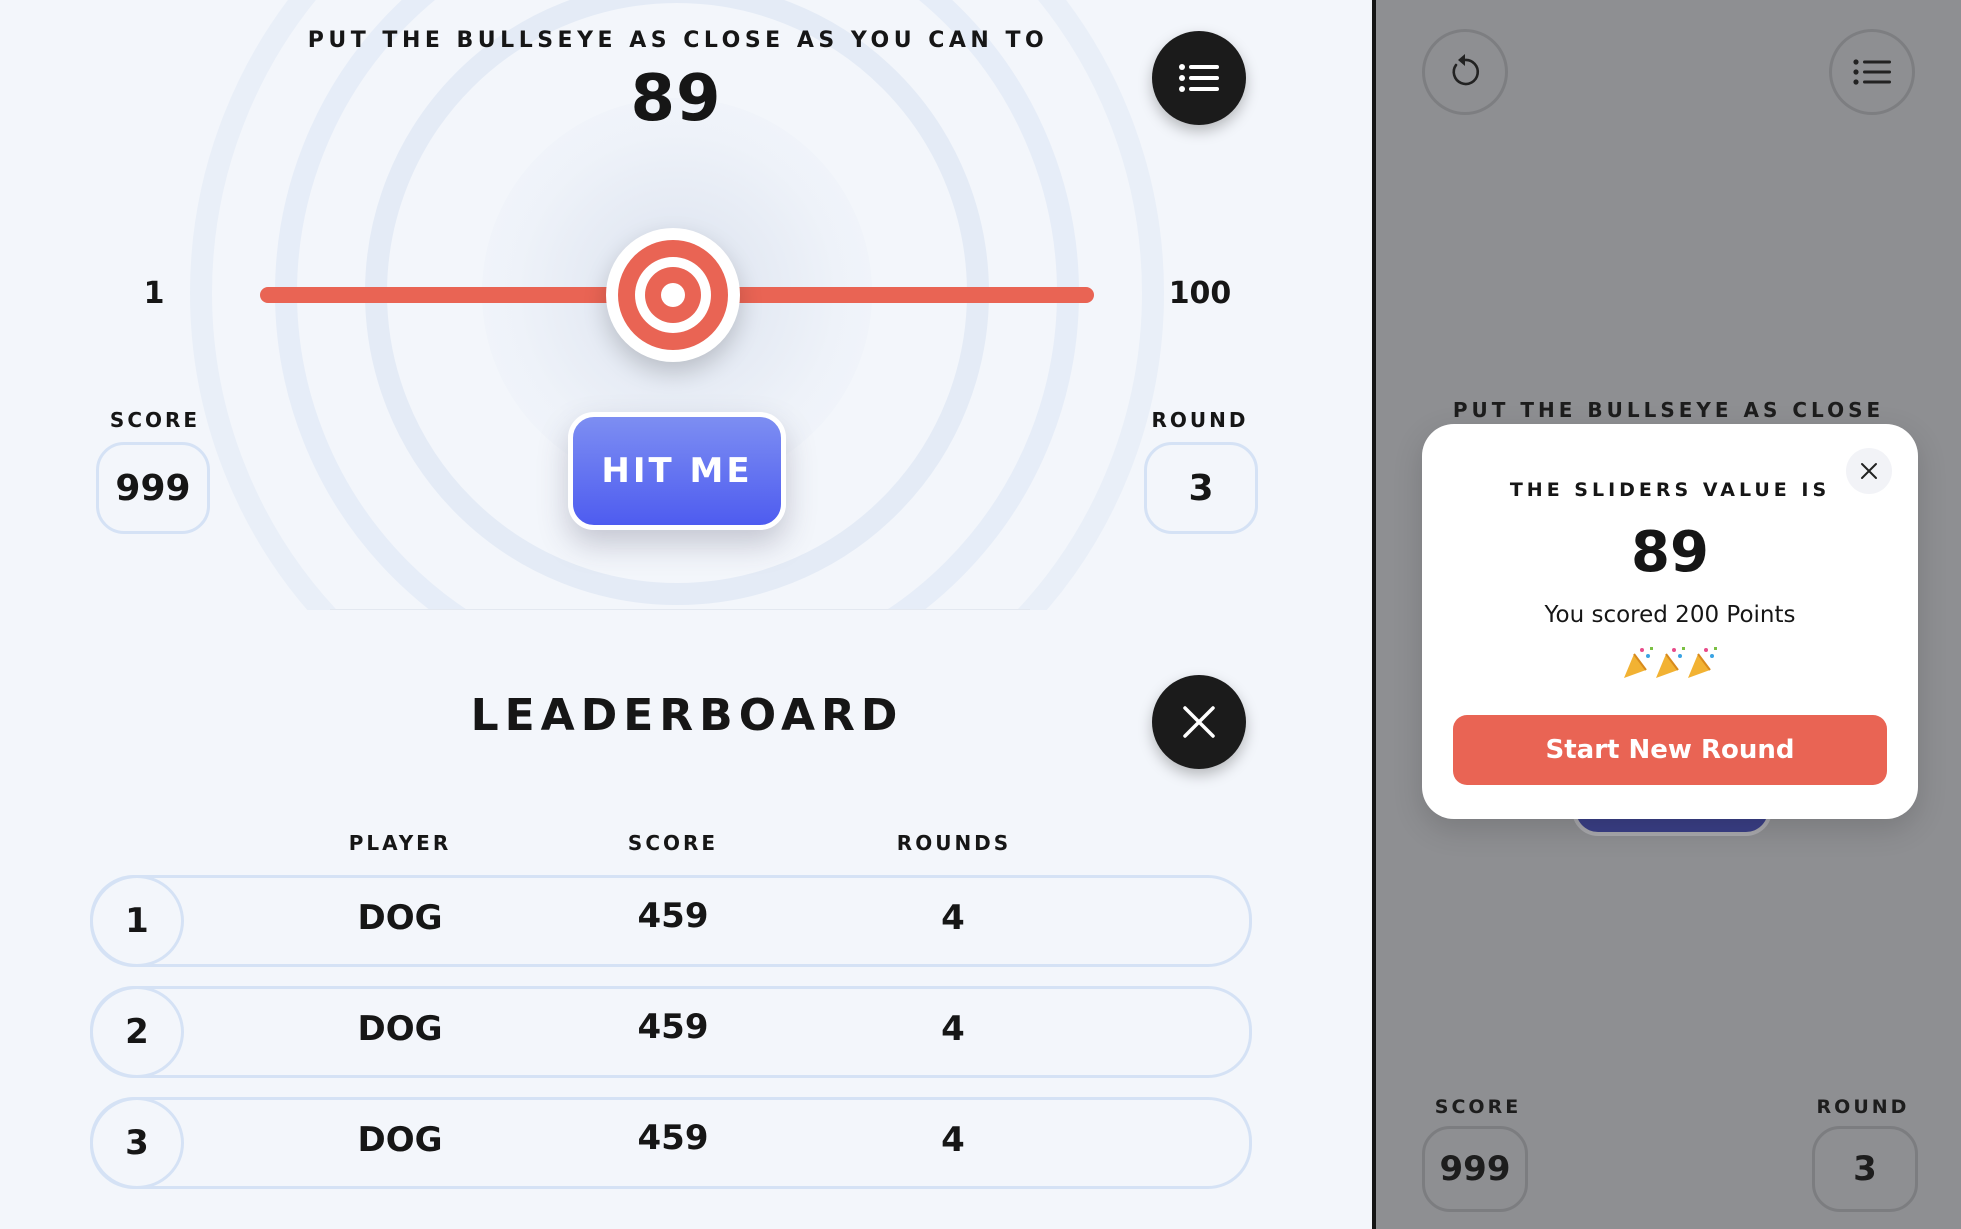  What do you see at coordinates (155, 420) in the screenshot?
I see `score-label: SCORE` at bounding box center [155, 420].